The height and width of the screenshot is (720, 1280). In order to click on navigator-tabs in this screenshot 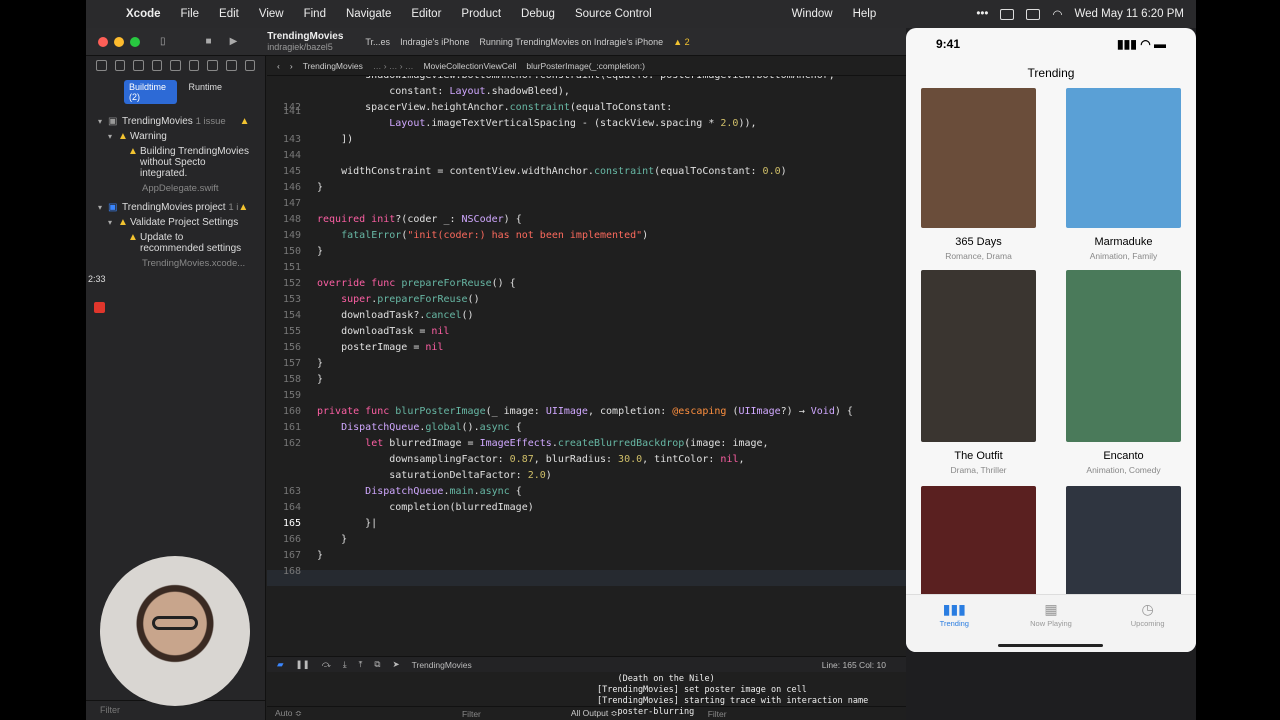, I will do `click(175, 67)`.